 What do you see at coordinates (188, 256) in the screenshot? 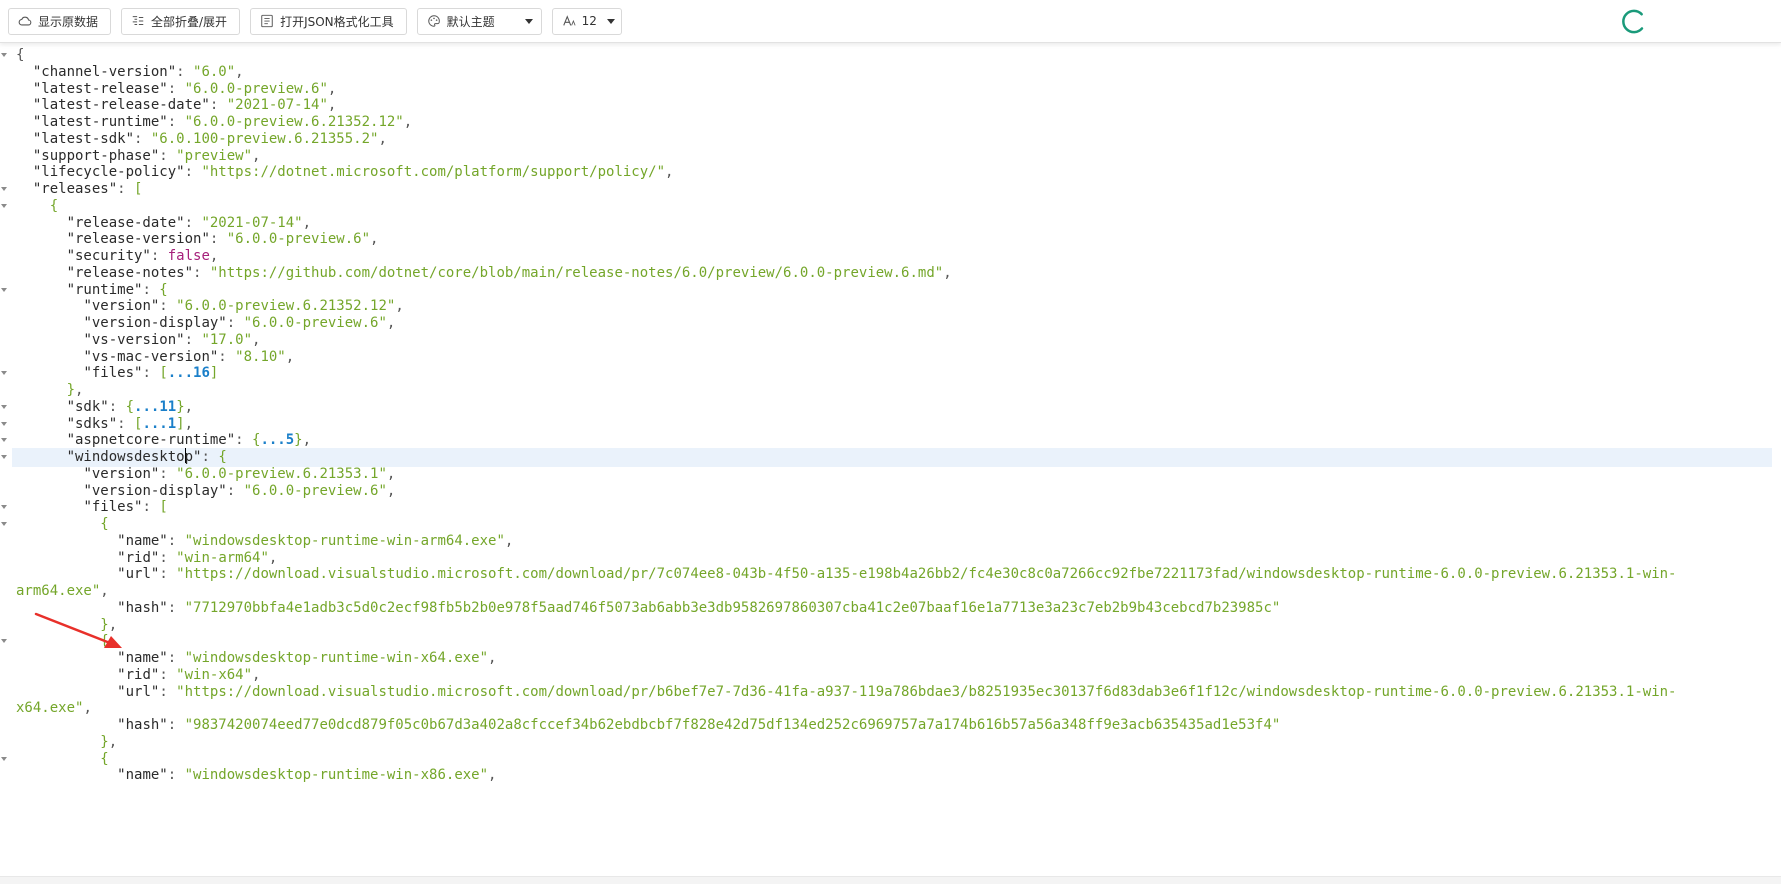
I see `json-boolean: false` at bounding box center [188, 256].